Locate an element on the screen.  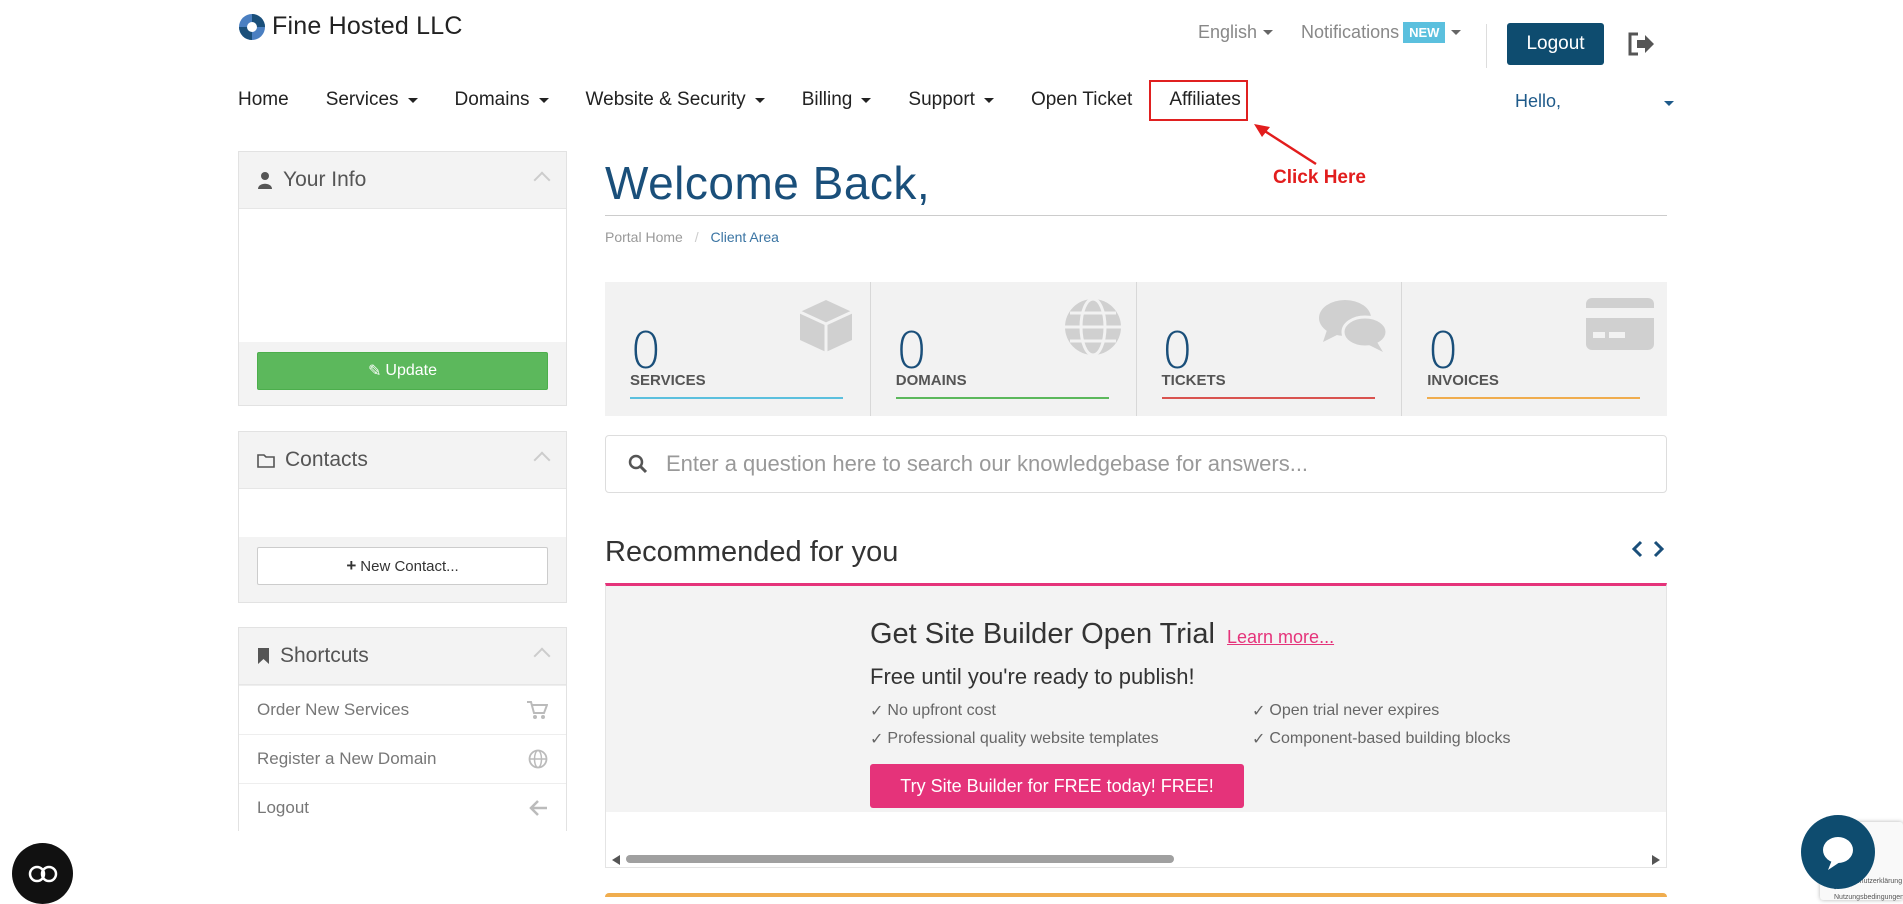
annotation-label: Click Here is located at coordinates (1319, 177).